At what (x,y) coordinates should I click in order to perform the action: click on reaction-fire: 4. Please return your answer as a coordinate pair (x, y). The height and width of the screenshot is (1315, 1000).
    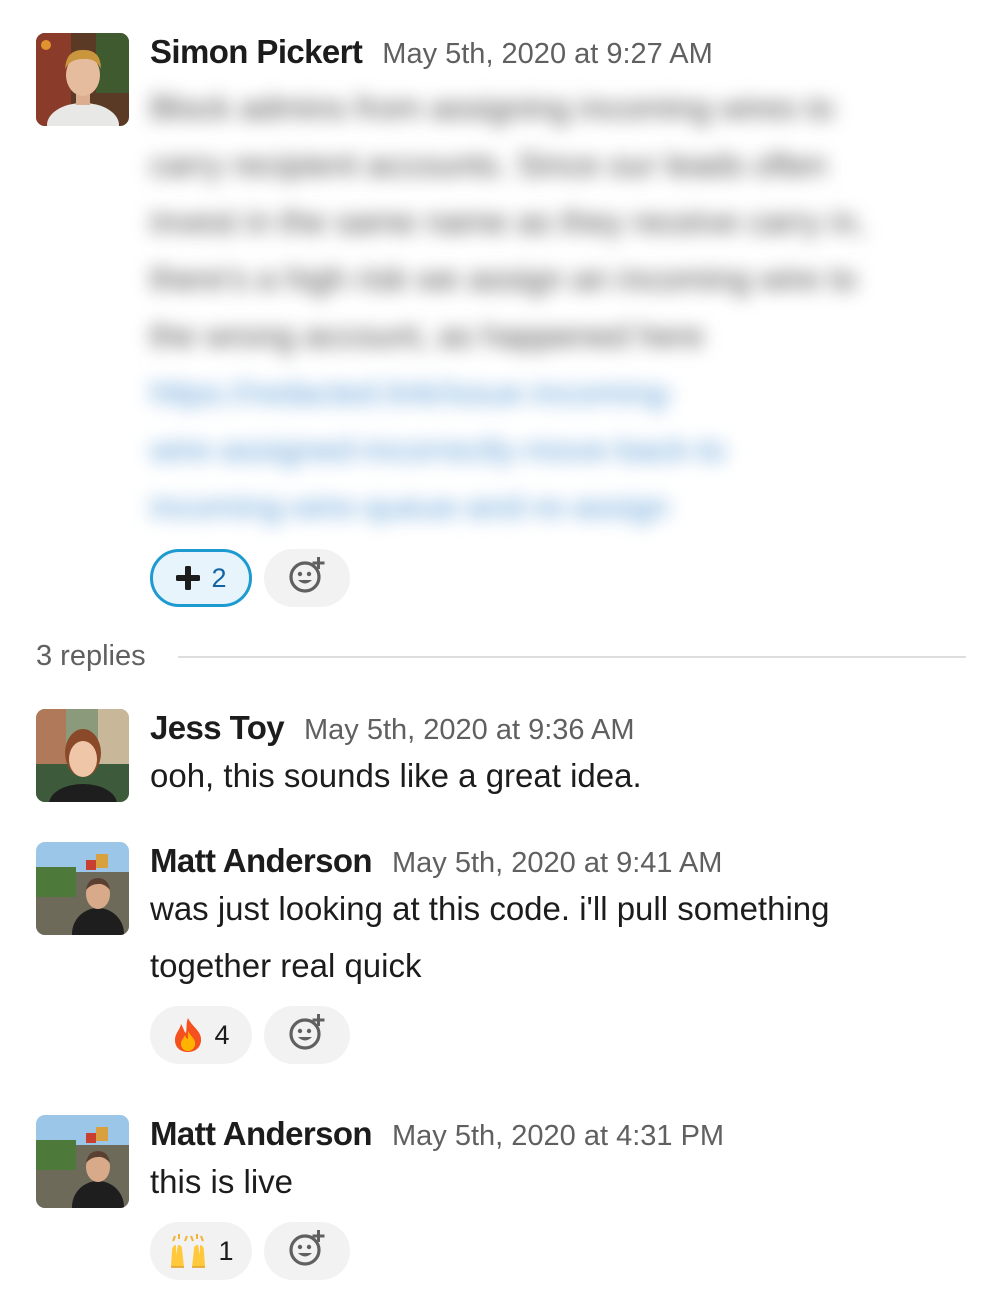
    Looking at the image, I should click on (201, 1035).